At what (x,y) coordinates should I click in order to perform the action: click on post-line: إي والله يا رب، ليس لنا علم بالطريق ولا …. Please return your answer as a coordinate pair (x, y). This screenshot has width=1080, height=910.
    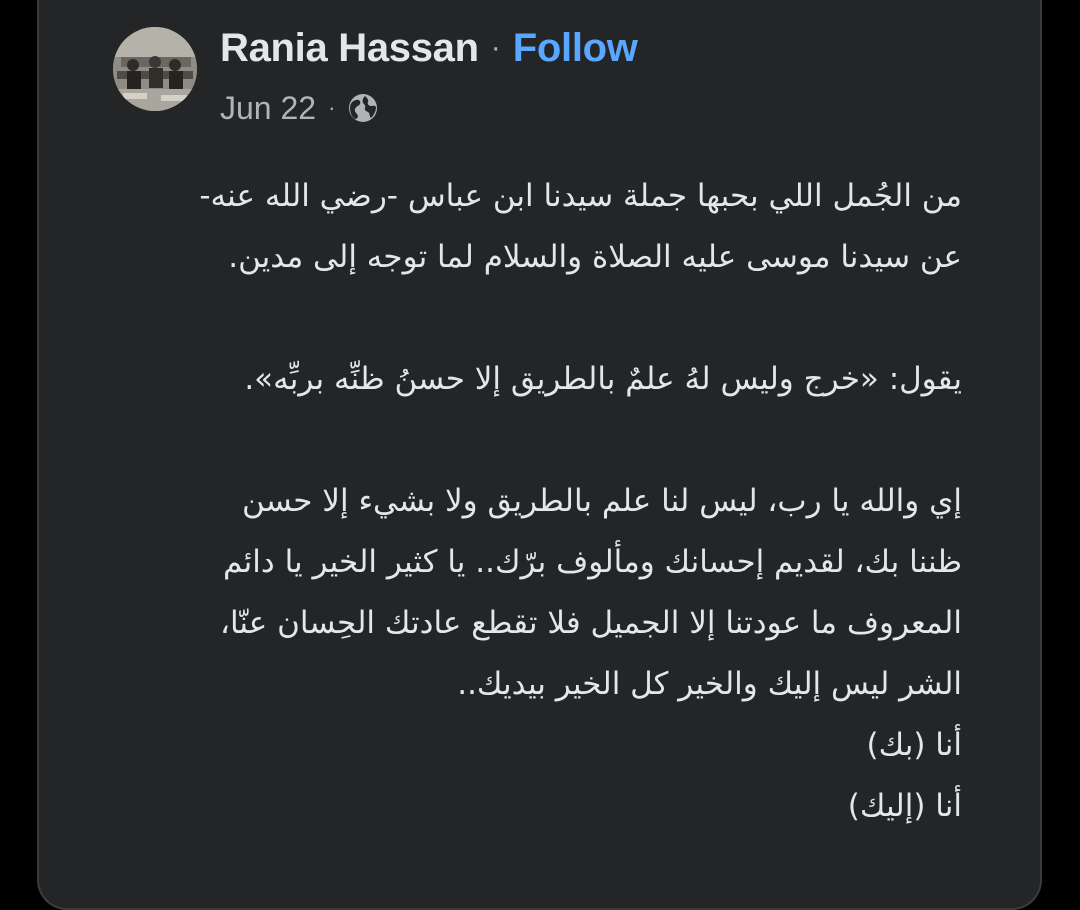
    Looking at the image, I should click on (602, 501).